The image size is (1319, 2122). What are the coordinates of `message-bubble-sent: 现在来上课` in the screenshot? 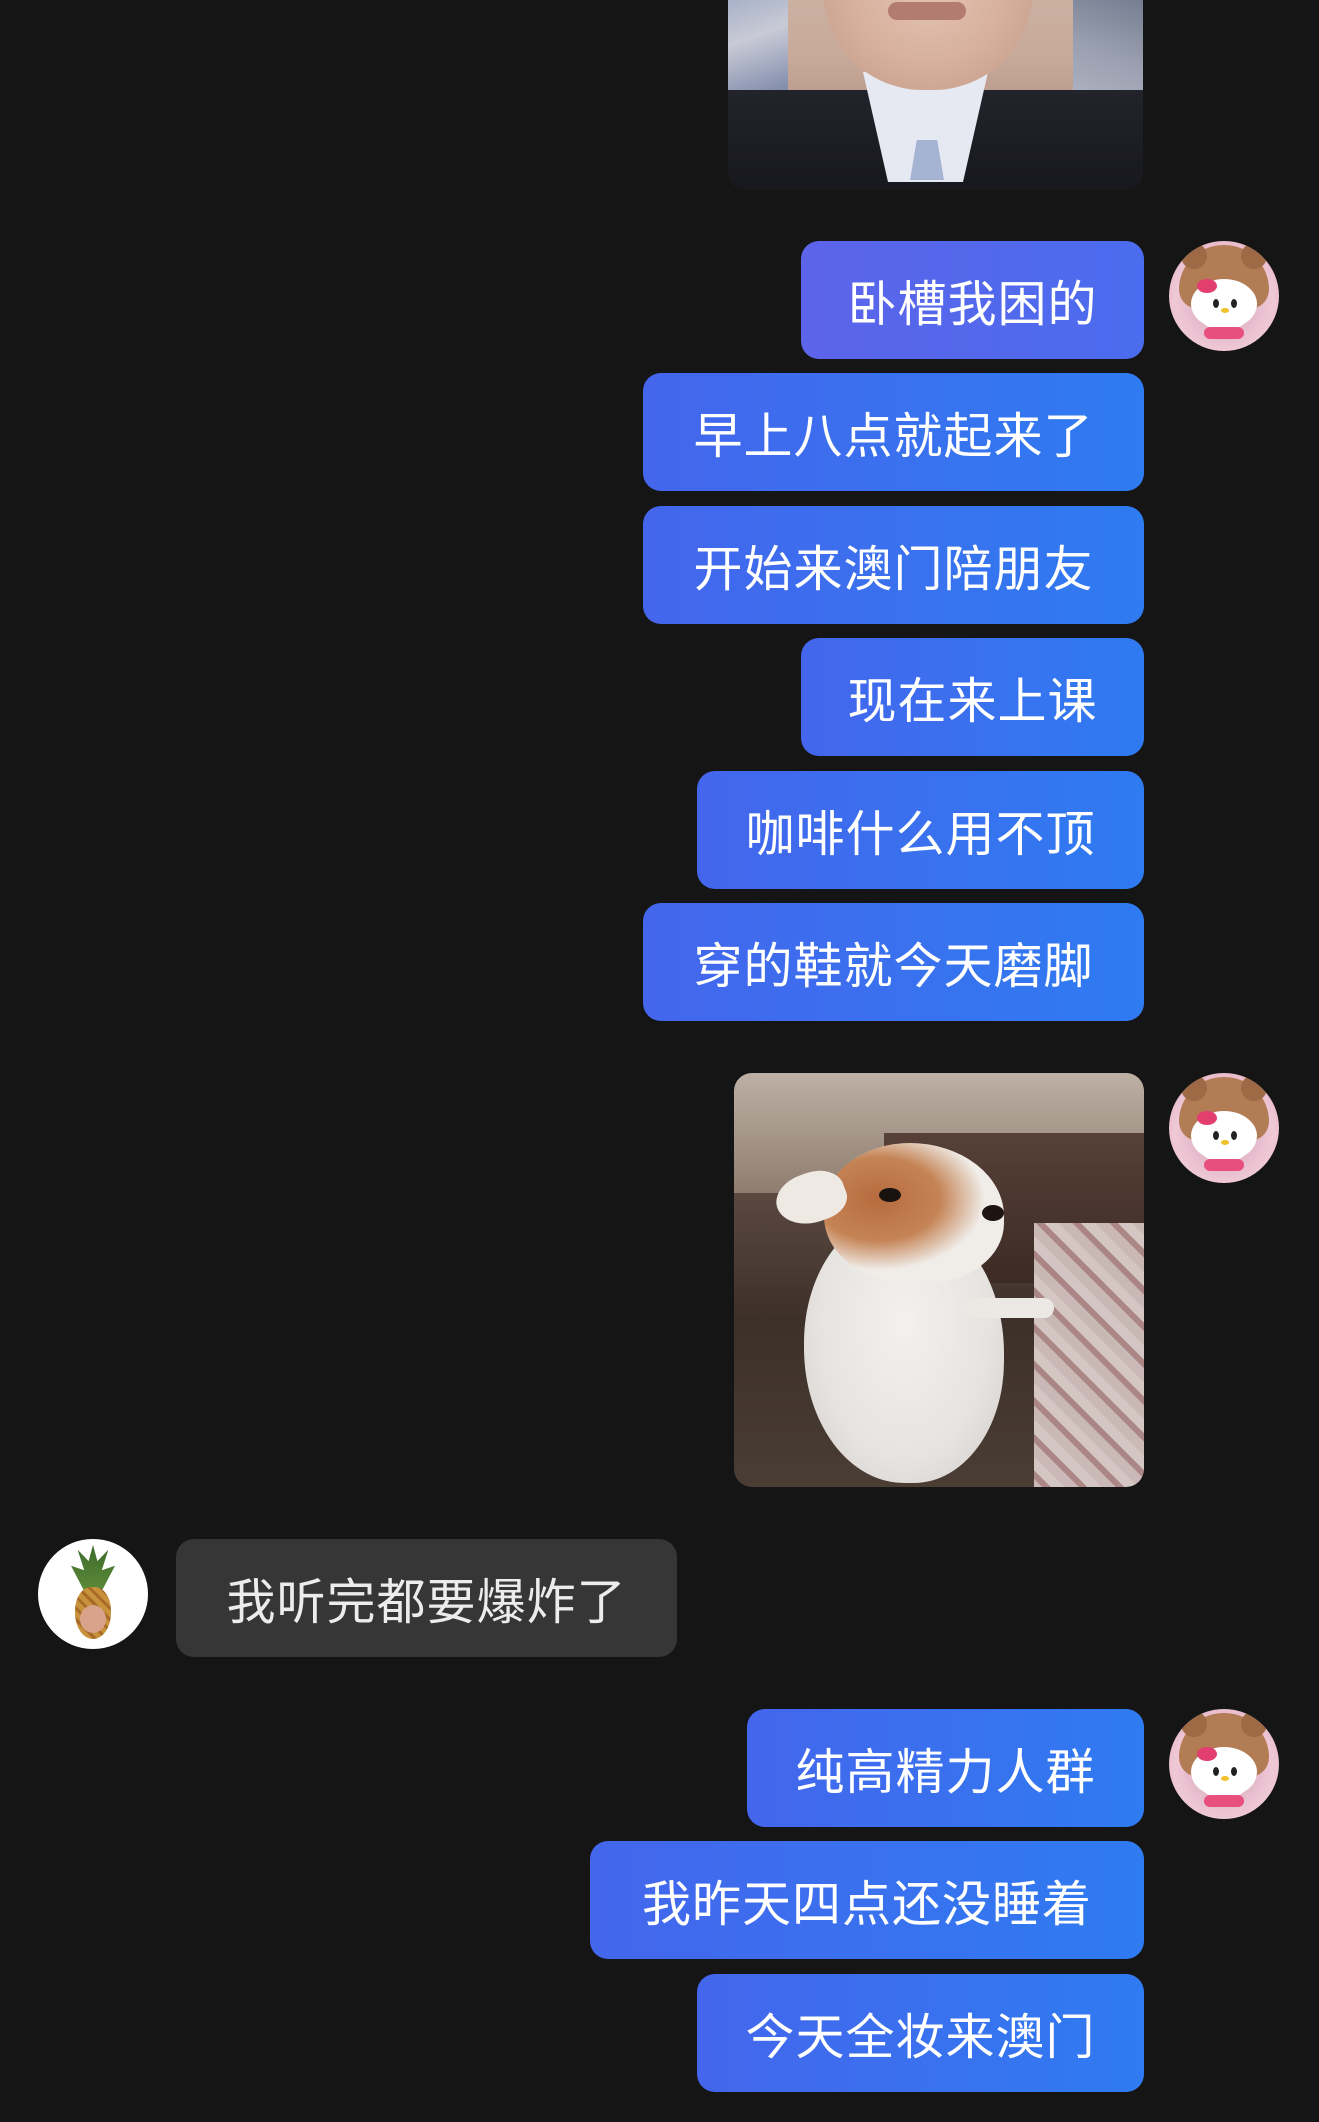 It's located at (972, 697).